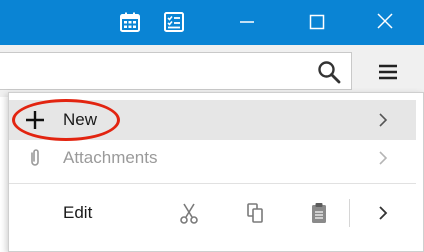 This screenshot has height=252, width=424. Describe the element at coordinates (385, 22) in the screenshot. I see `close-icon` at that location.